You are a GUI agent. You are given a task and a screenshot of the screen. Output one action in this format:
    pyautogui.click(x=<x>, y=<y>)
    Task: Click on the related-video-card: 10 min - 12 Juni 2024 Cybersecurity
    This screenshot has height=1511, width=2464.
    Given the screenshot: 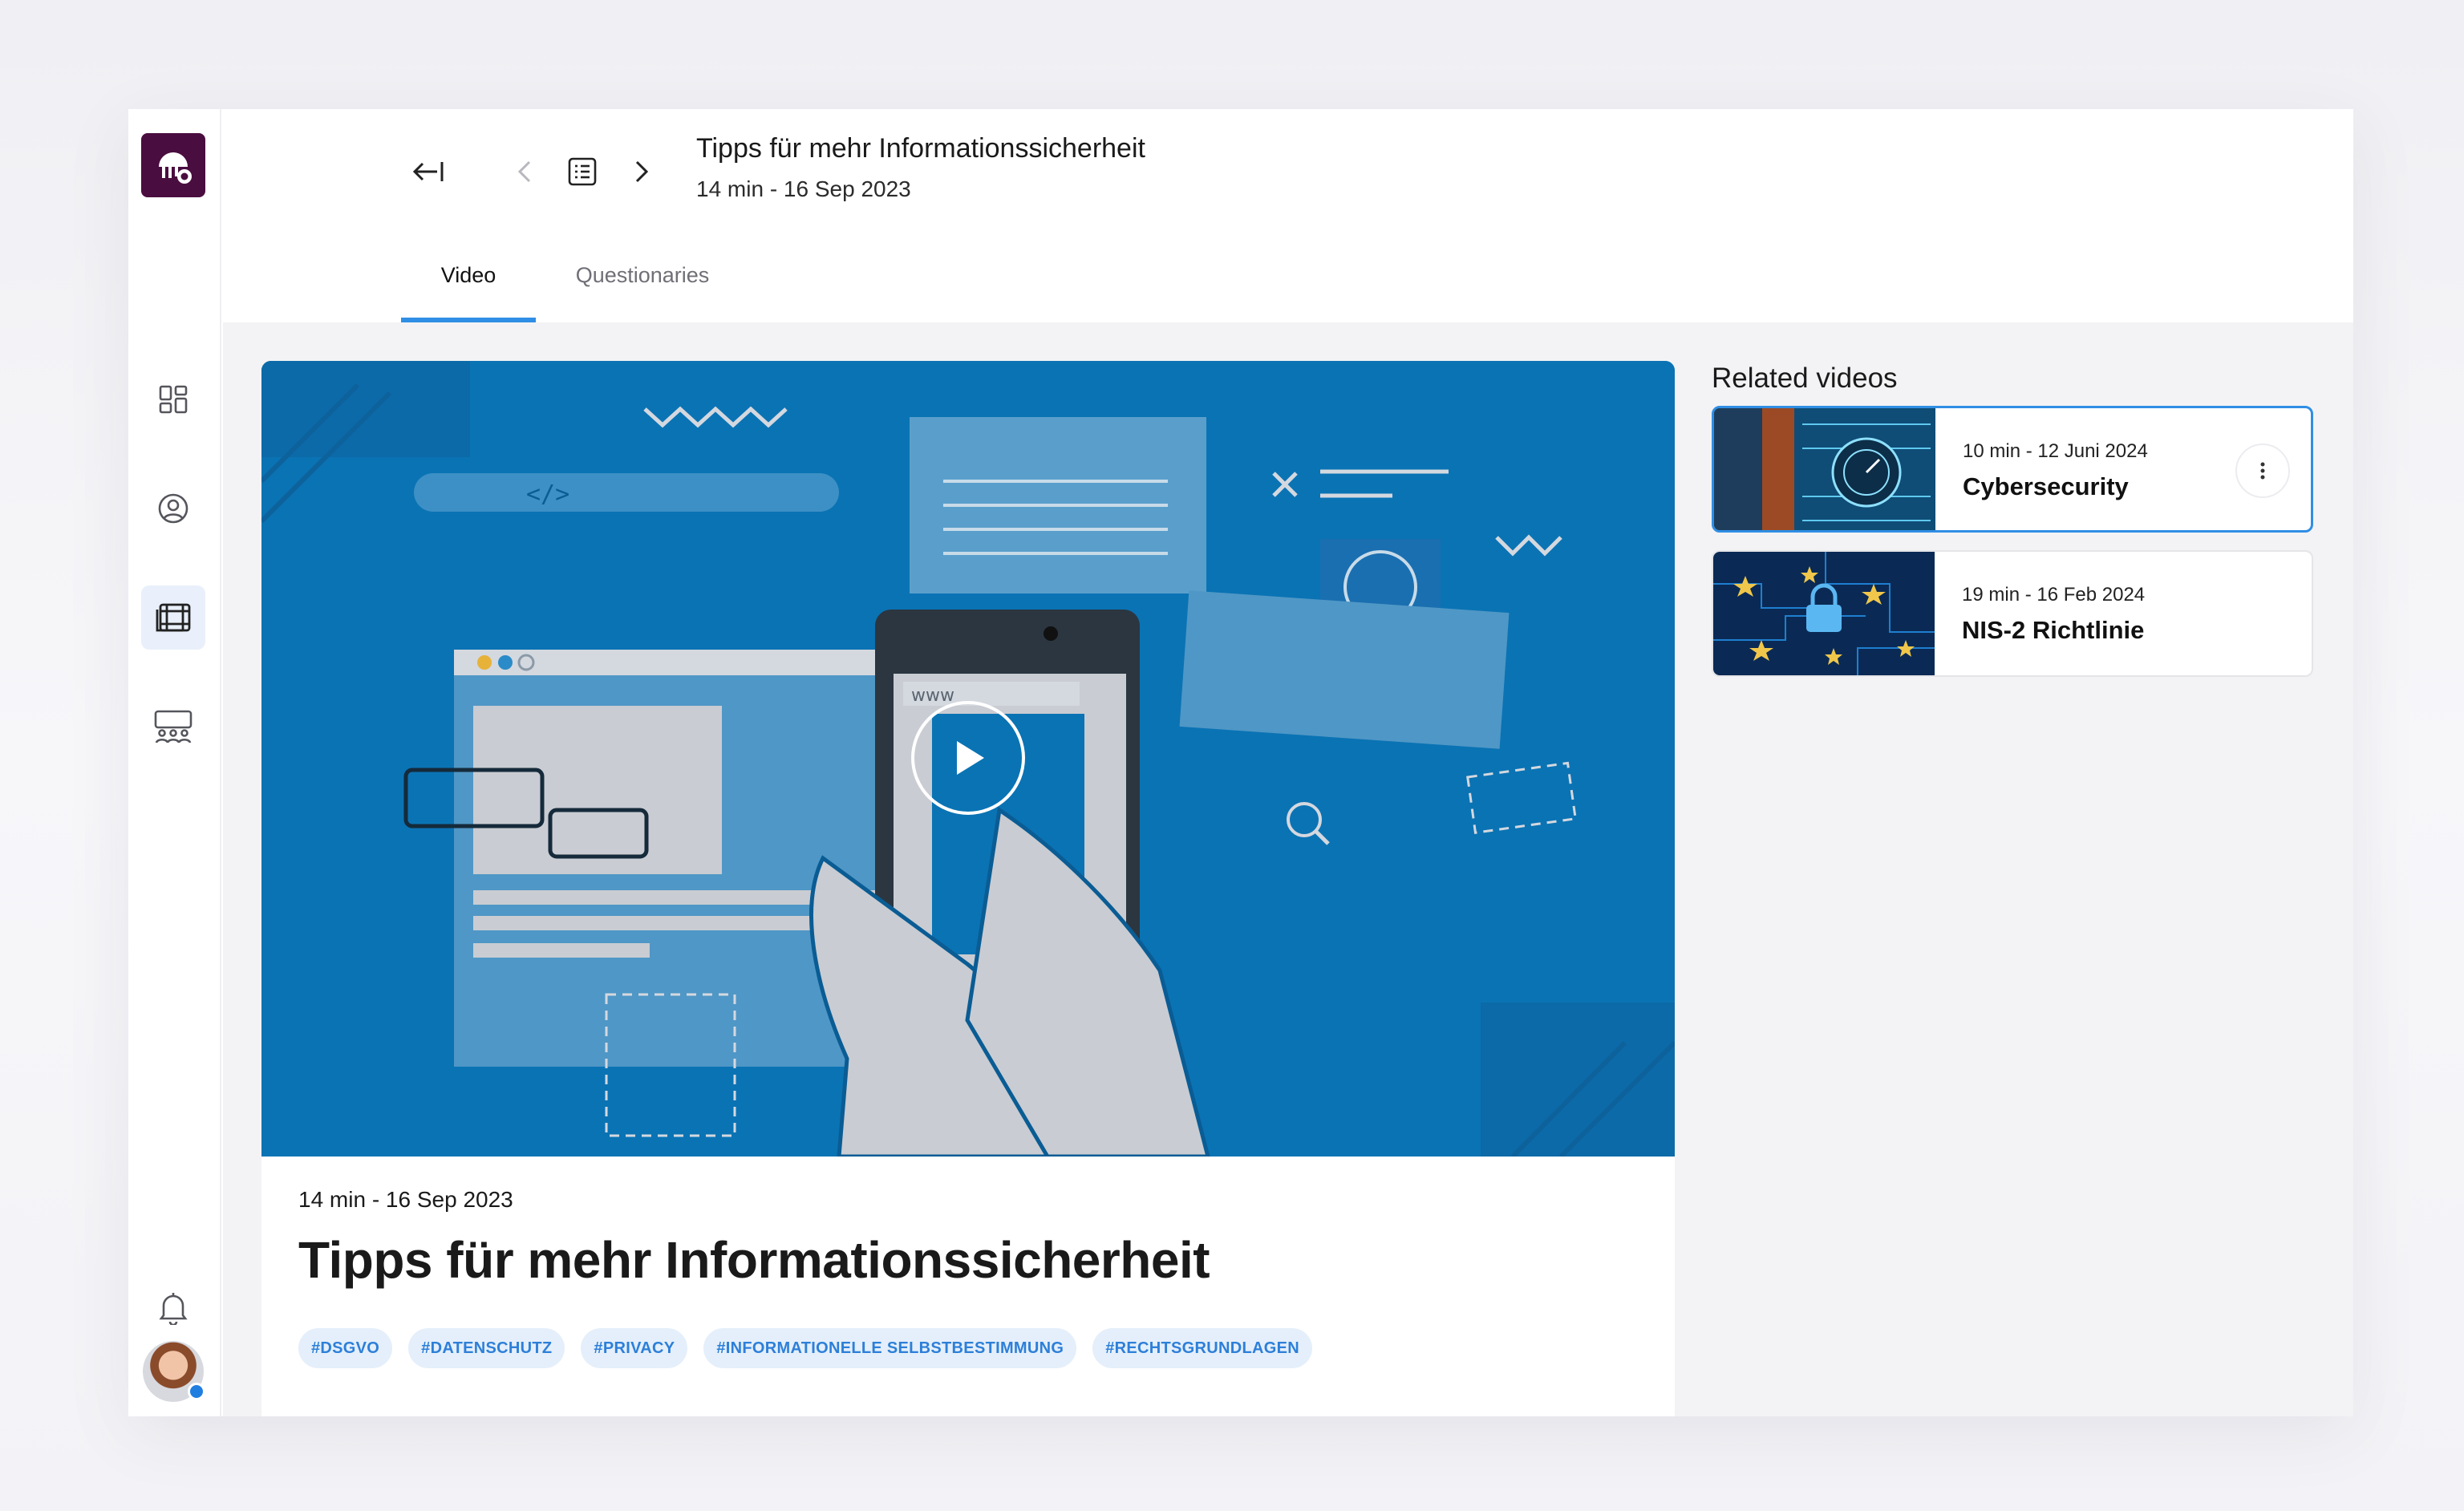 What is the action you would take?
    pyautogui.click(x=2012, y=469)
    